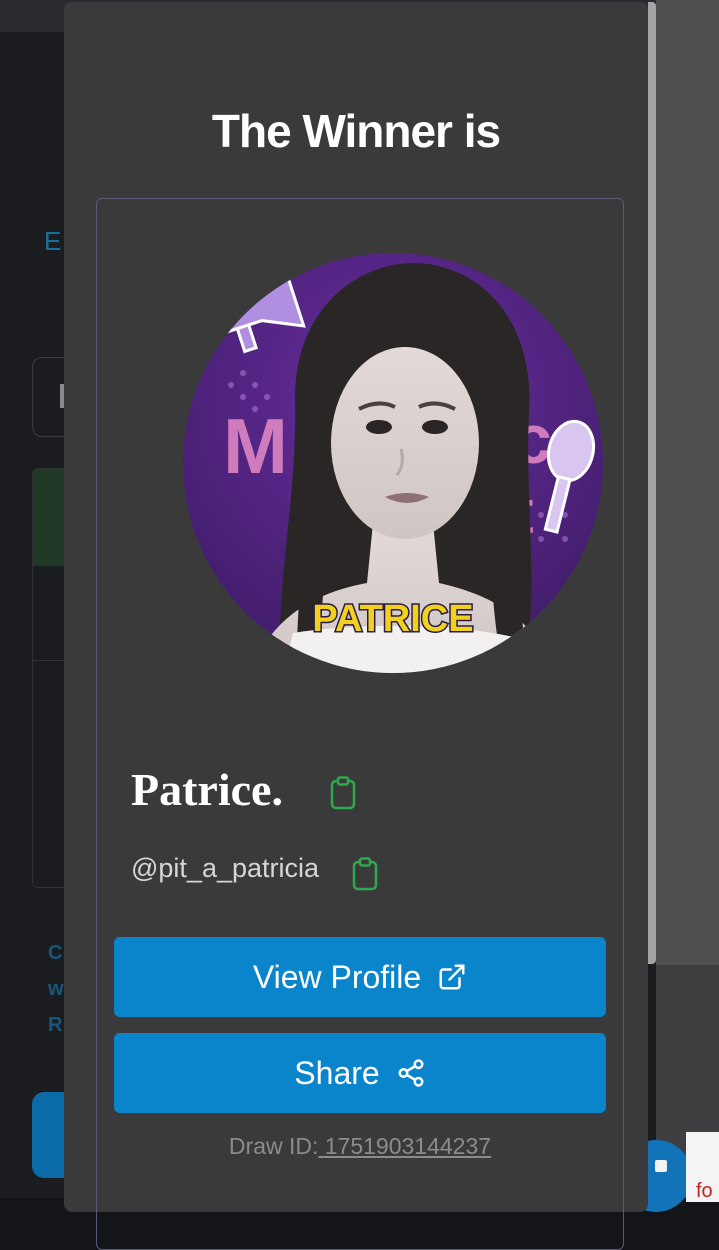 Image resolution: width=719 pixels, height=1250 pixels. I want to click on external-link-icon, so click(452, 977).